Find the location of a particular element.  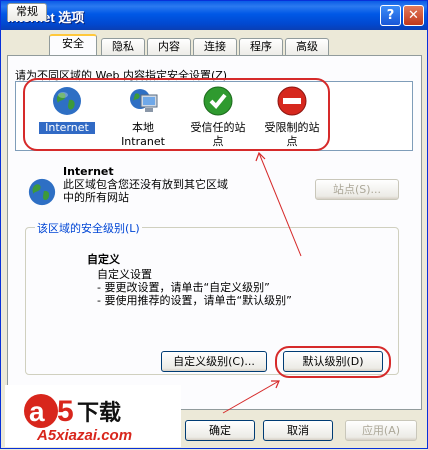

tab-security: 安全 is located at coordinates (73, 44).